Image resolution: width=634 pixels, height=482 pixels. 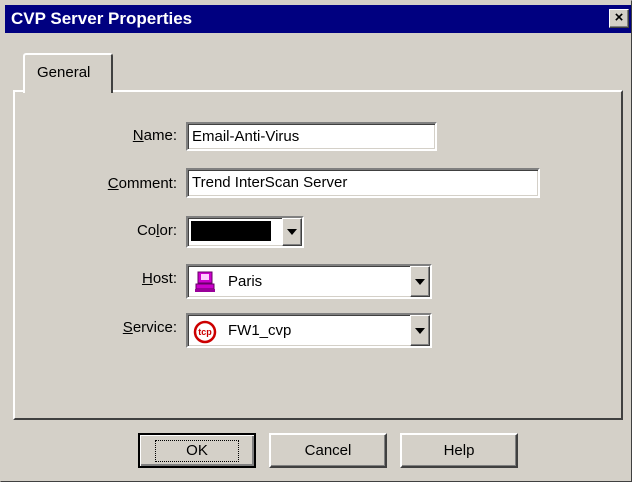 I want to click on color-select, so click(x=245, y=232).